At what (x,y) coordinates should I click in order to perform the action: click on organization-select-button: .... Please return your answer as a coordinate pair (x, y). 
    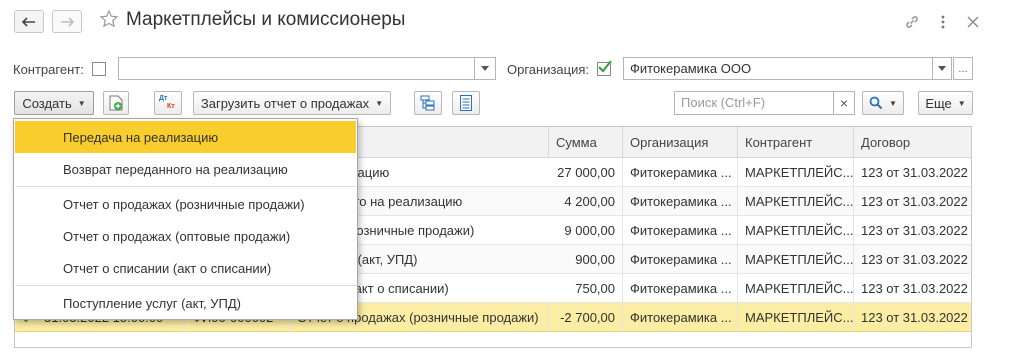
    Looking at the image, I should click on (963, 68).